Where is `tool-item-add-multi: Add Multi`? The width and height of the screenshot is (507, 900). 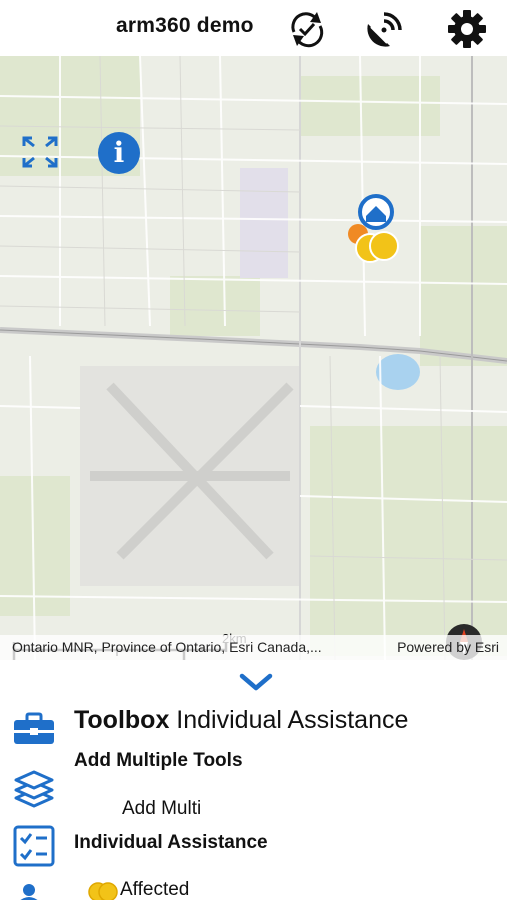
tool-item-add-multi: Add Multi is located at coordinates (161, 809).